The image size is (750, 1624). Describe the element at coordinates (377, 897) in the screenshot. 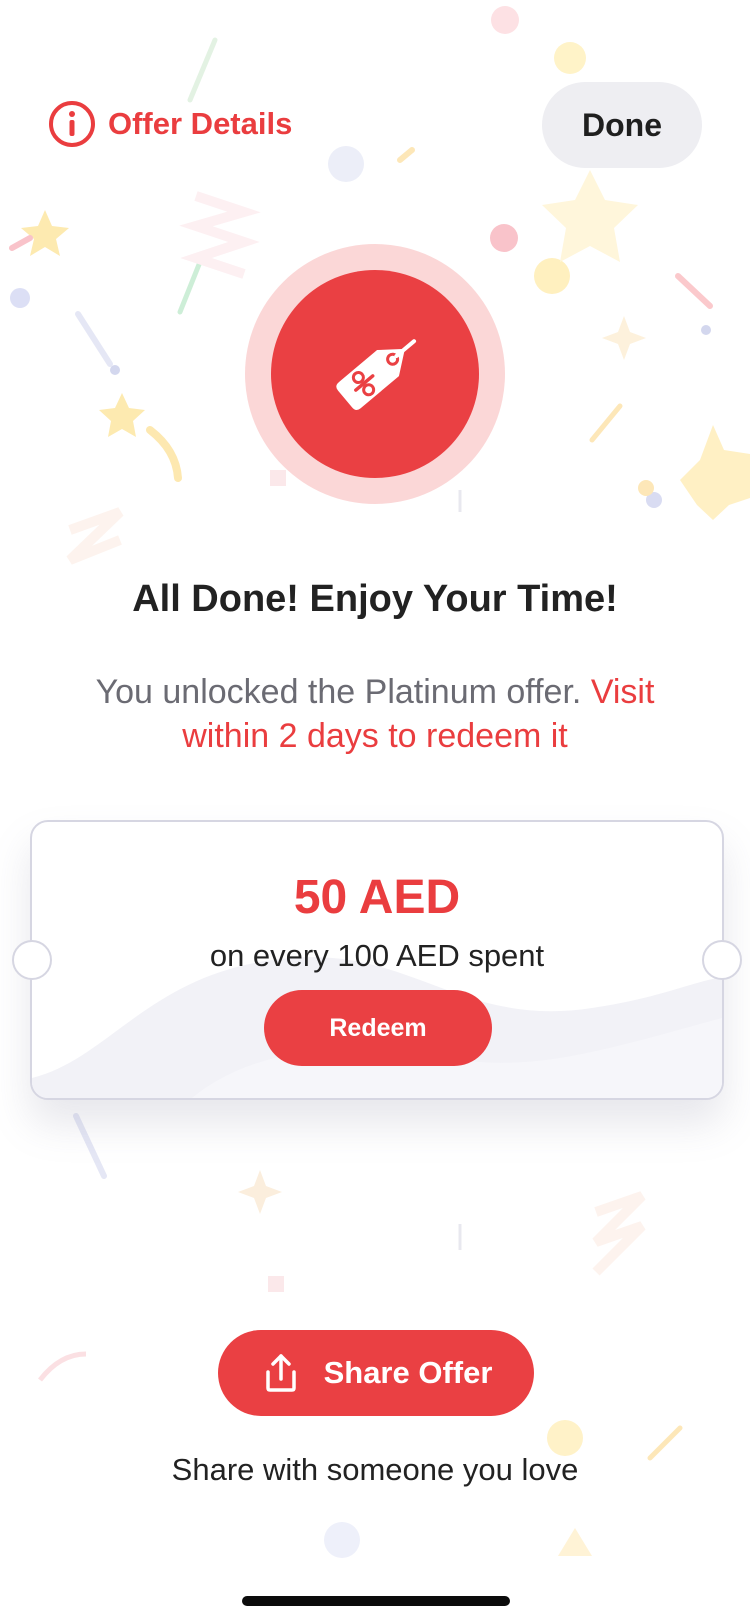

I see `offer-amount: 50 AED` at that location.